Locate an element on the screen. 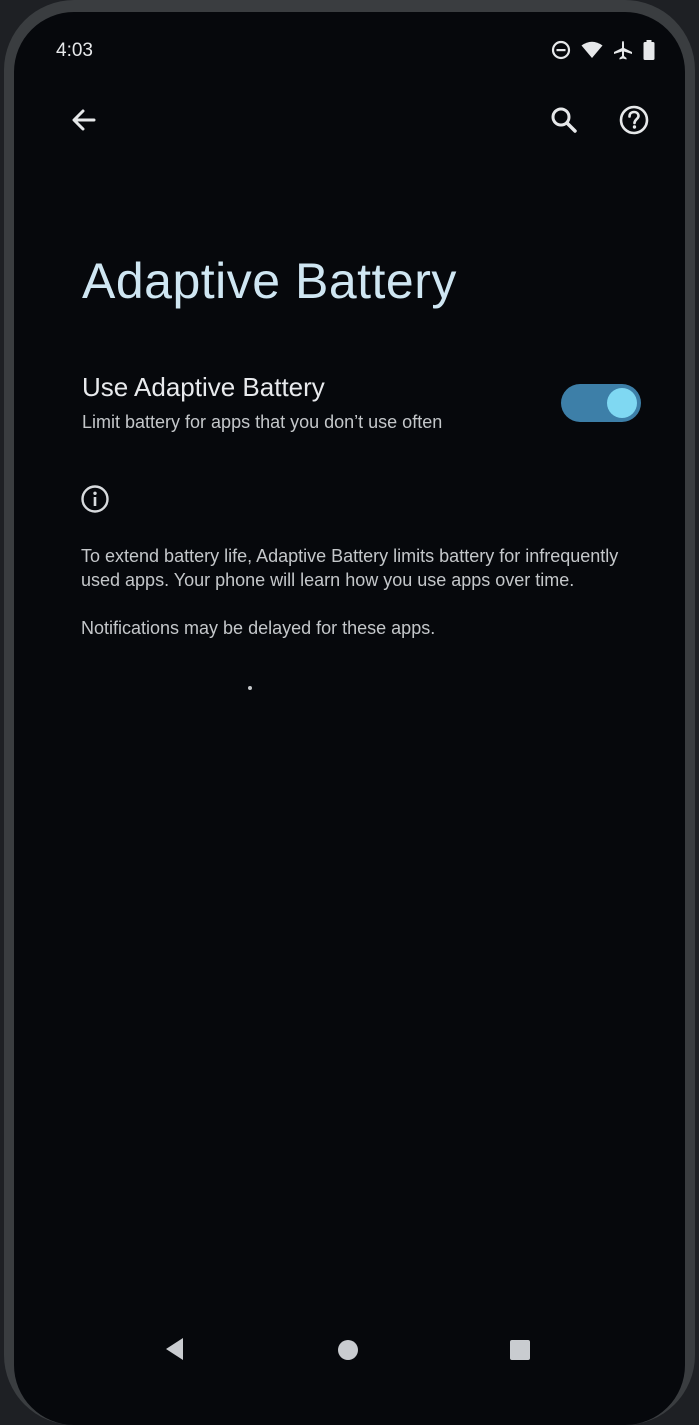 This screenshot has width=699, height=1425. nav-back-icon is located at coordinates (175, 1351).